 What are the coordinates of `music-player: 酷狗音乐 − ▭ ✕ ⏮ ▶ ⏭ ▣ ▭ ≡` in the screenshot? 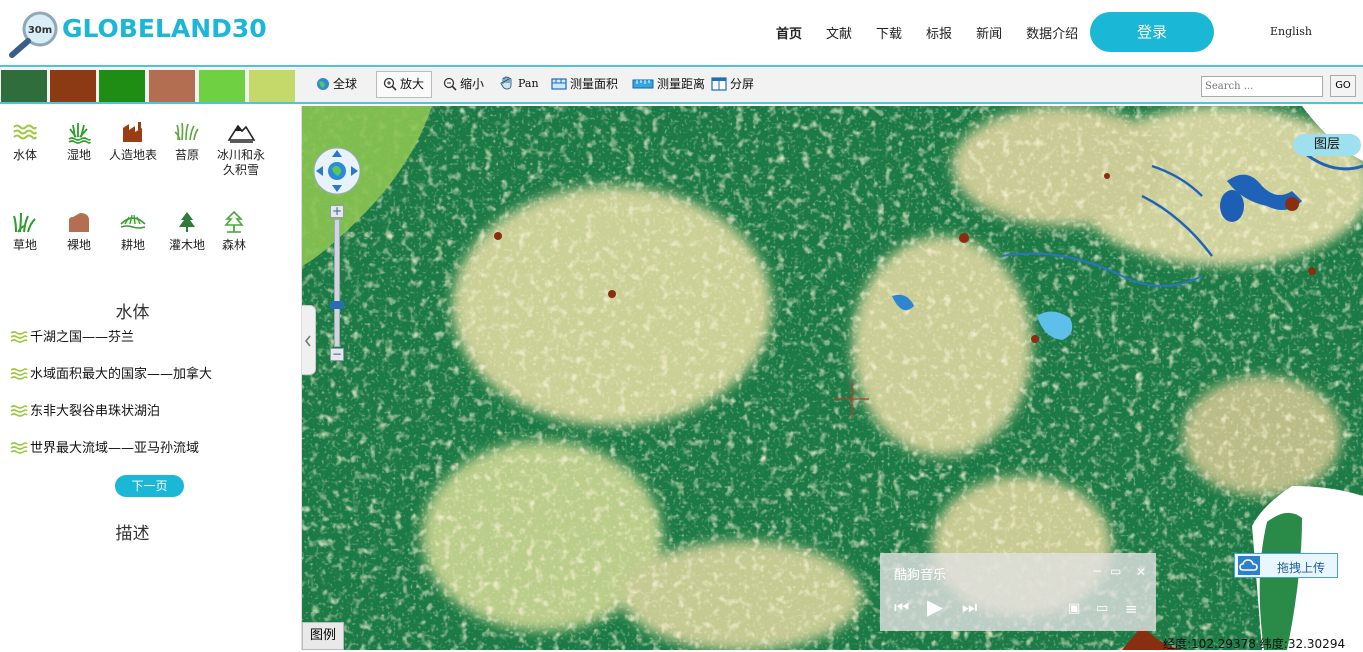 It's located at (1018, 592).